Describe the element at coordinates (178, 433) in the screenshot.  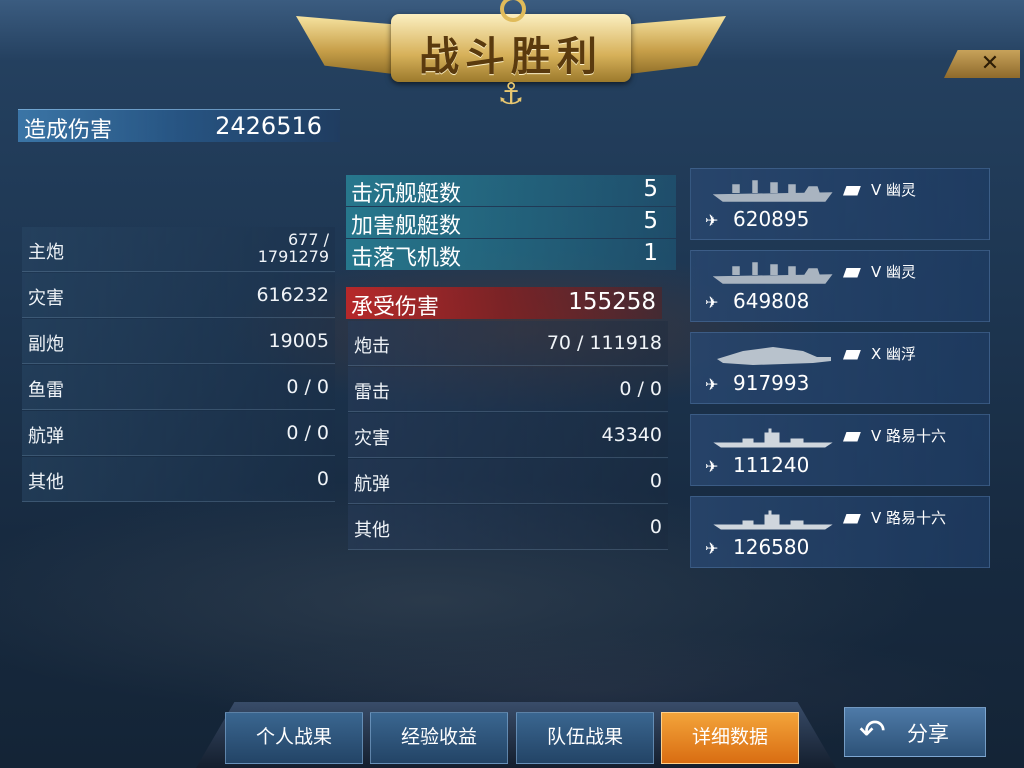
I see `damage-row-bomb: 航弹 0 / 0` at that location.